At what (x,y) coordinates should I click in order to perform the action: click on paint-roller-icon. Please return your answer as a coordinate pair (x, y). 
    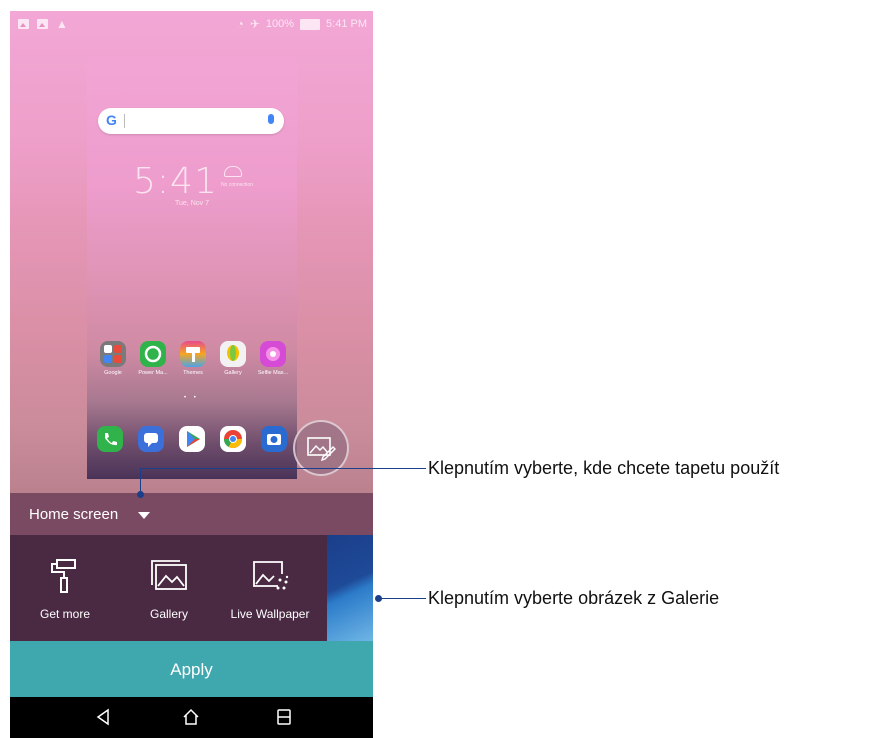
    Looking at the image, I should click on (63, 576).